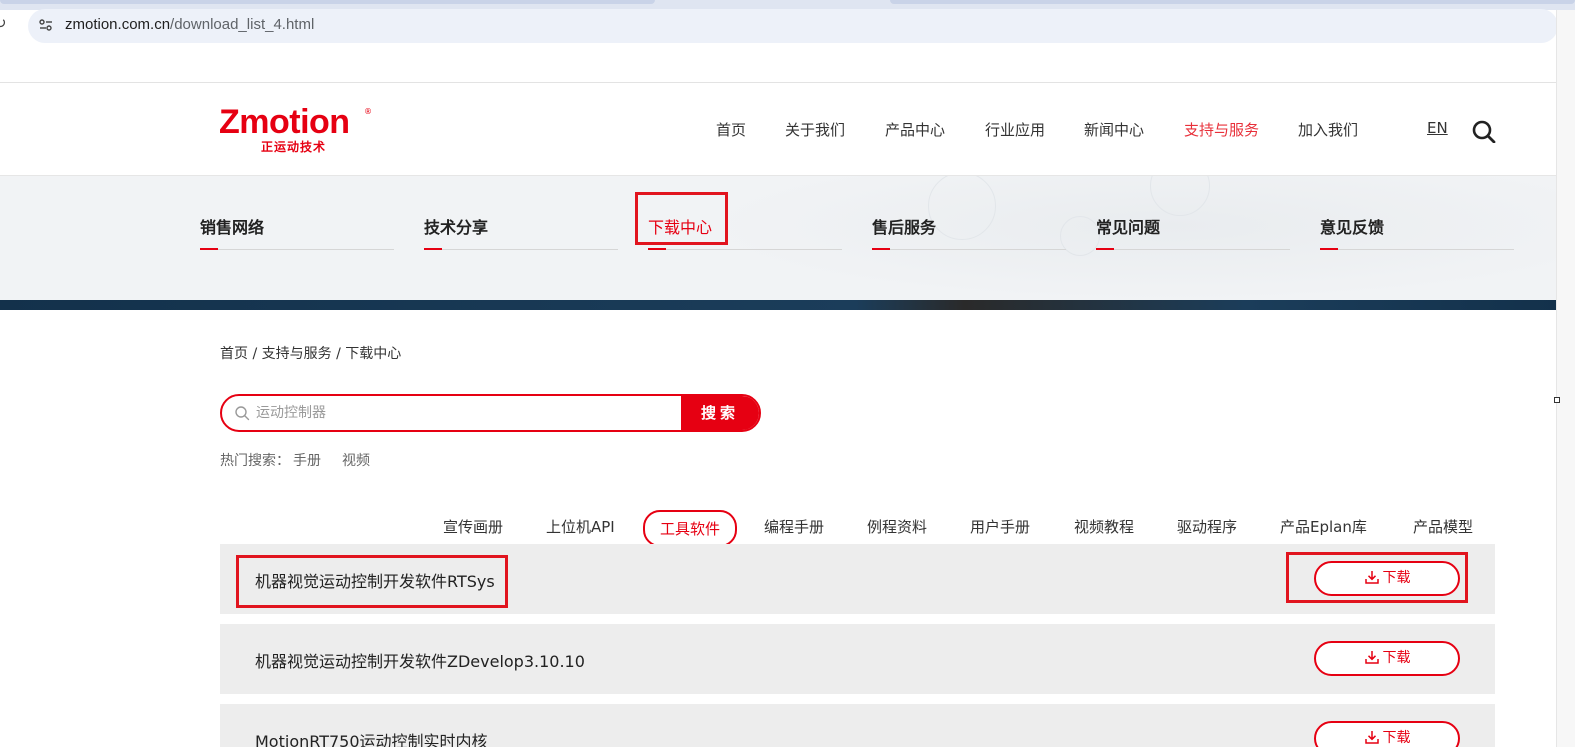 The width and height of the screenshot is (1575, 747). I want to click on subnav-label: 常见问题, so click(1128, 227).